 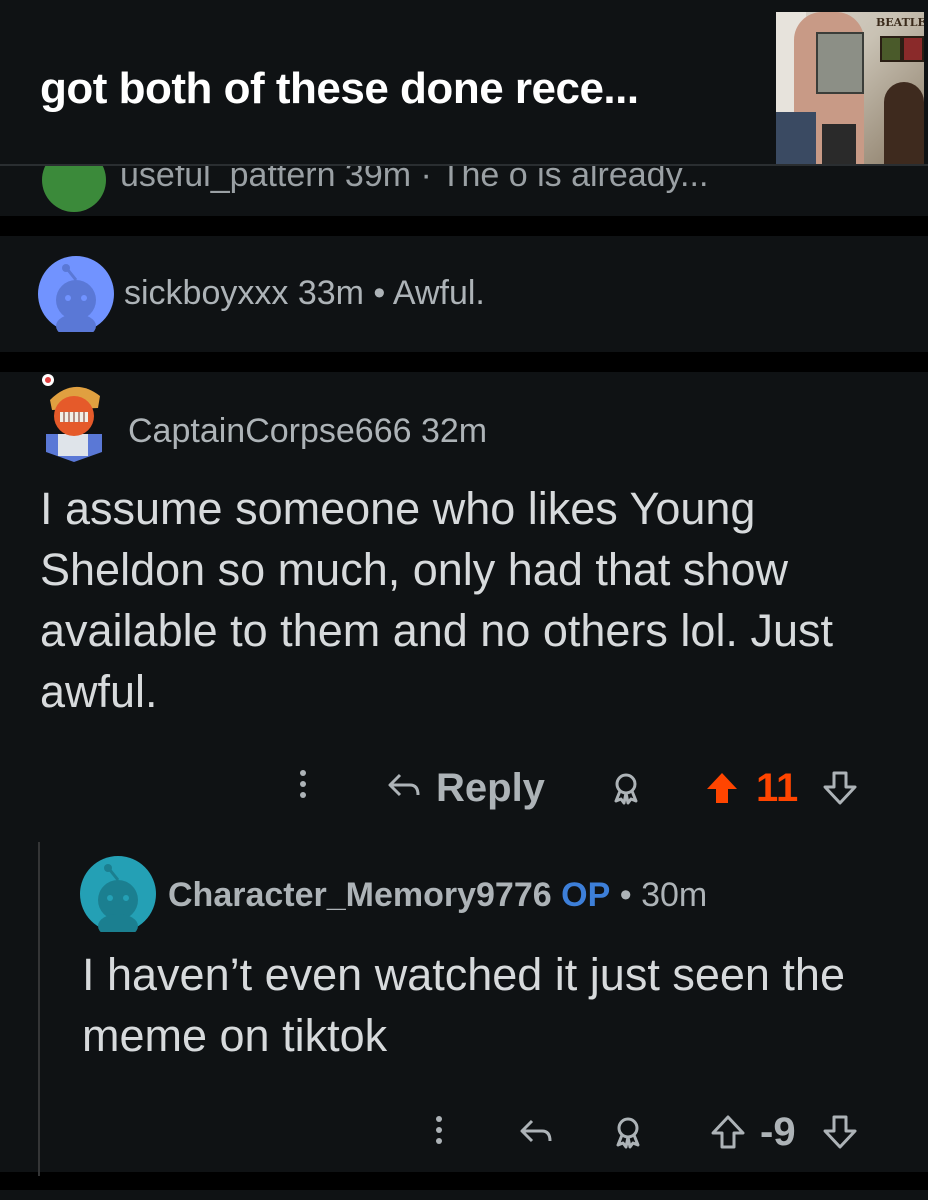 I want to click on custom-avatar-icon, so click(x=72, y=418).